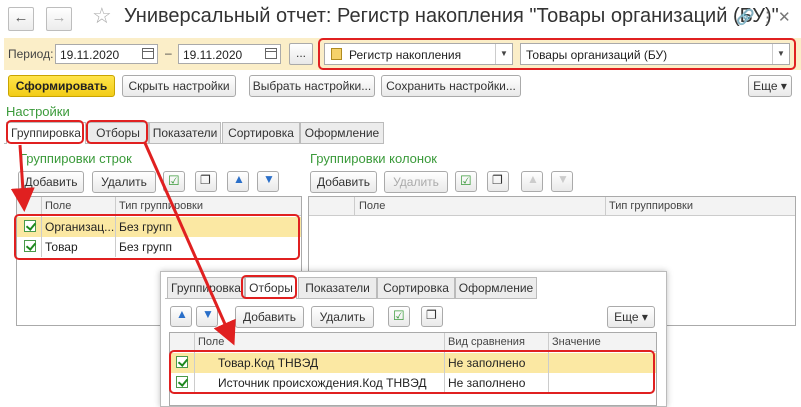  I want to click on annotation-arrows, so click(123, 244).